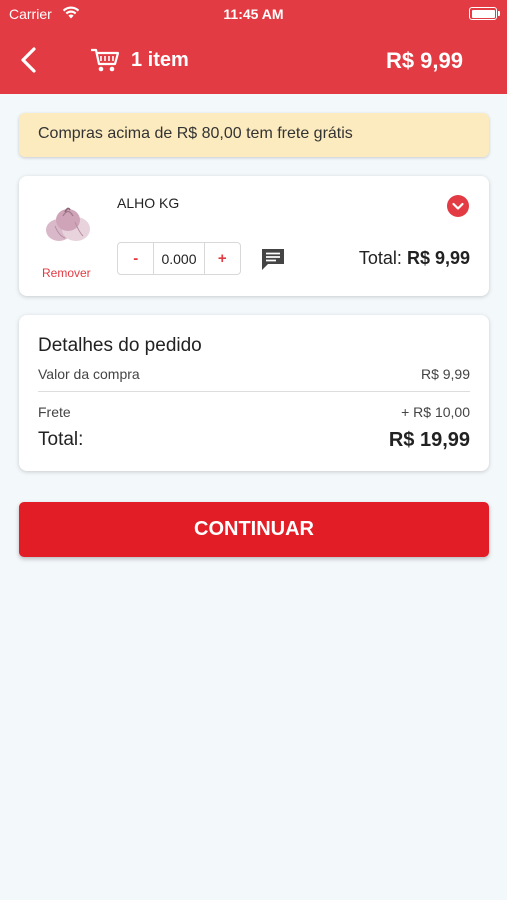 This screenshot has height=900, width=507. I want to click on item-total-label: Total:, so click(380, 258).